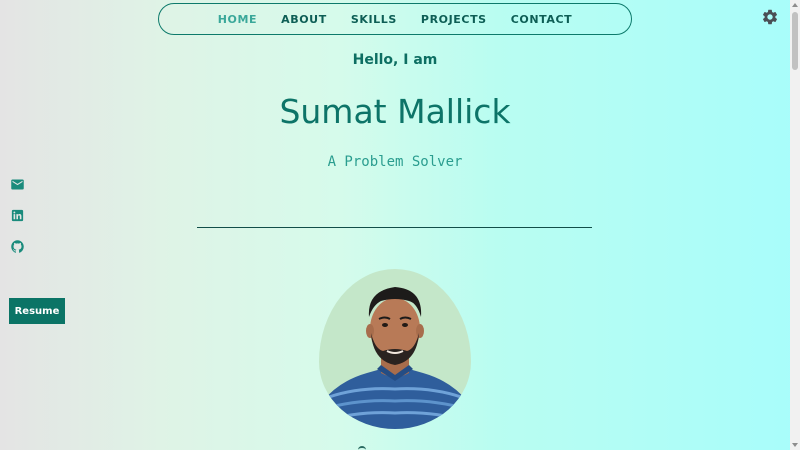 Image resolution: width=800 pixels, height=450 pixels. Describe the element at coordinates (395, 162) in the screenshot. I see `hero-tagline: A Problem Solver` at that location.